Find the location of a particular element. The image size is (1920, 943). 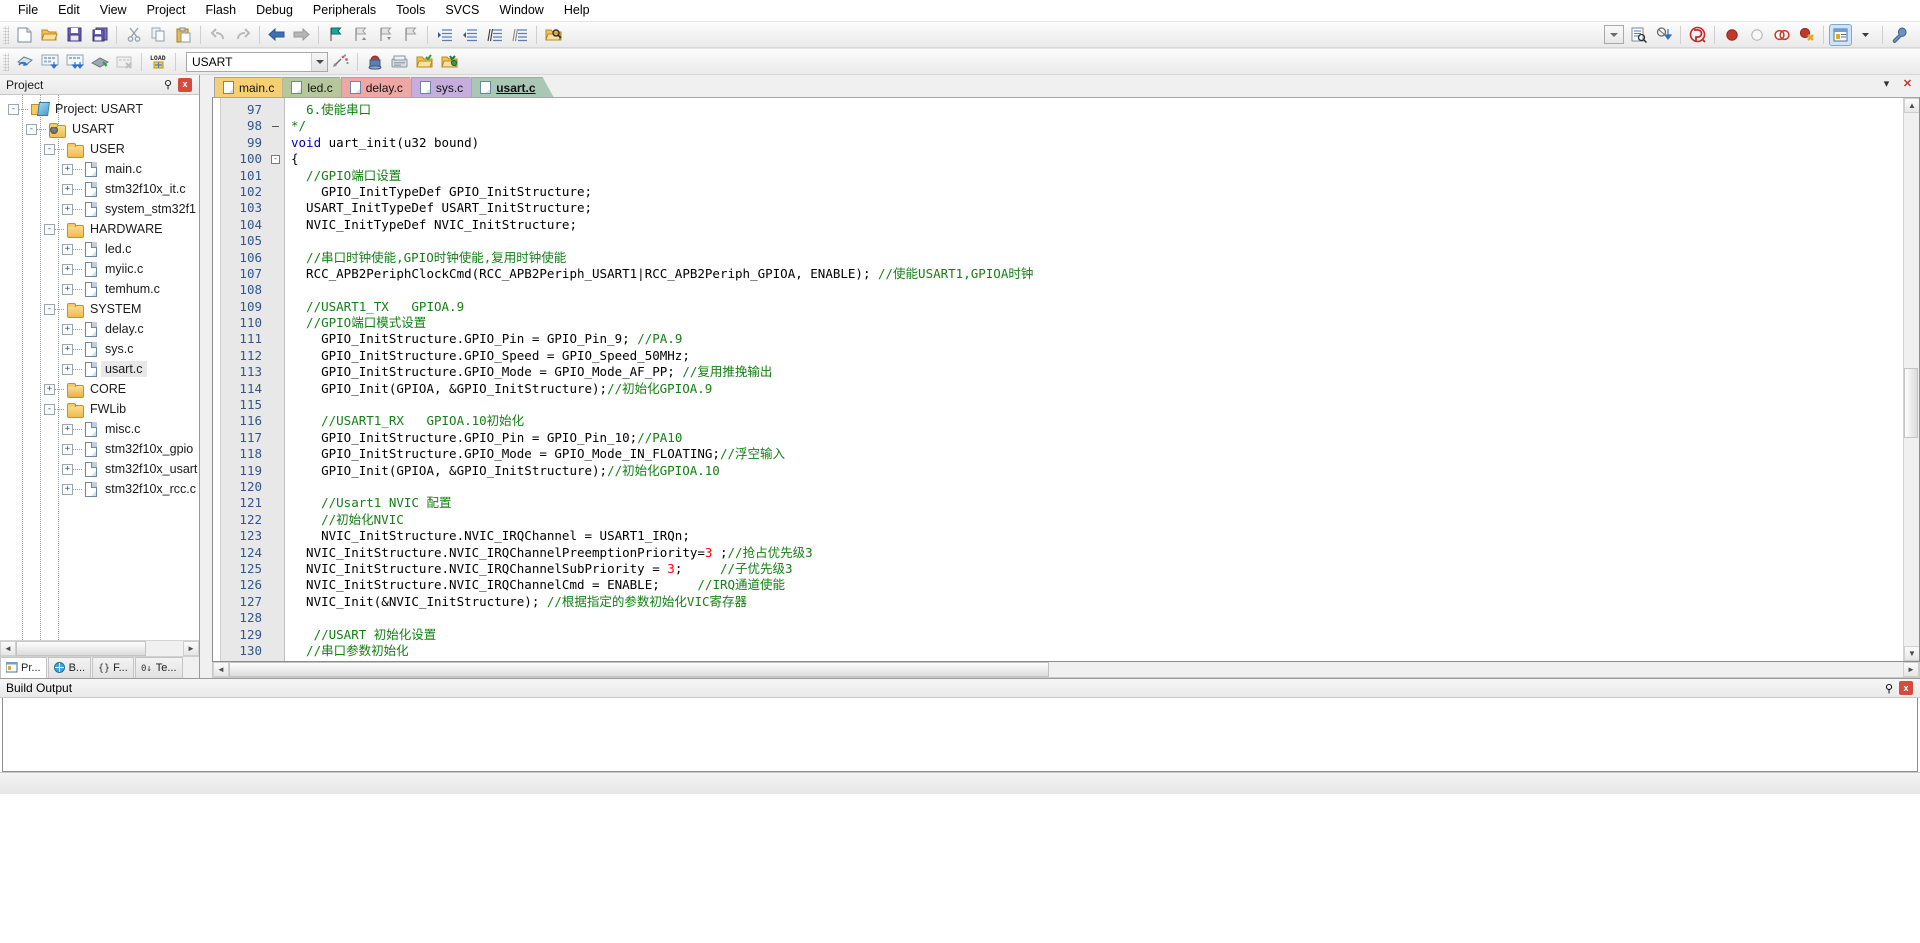

menu-item-svcs: SVCS is located at coordinates (462, 10).